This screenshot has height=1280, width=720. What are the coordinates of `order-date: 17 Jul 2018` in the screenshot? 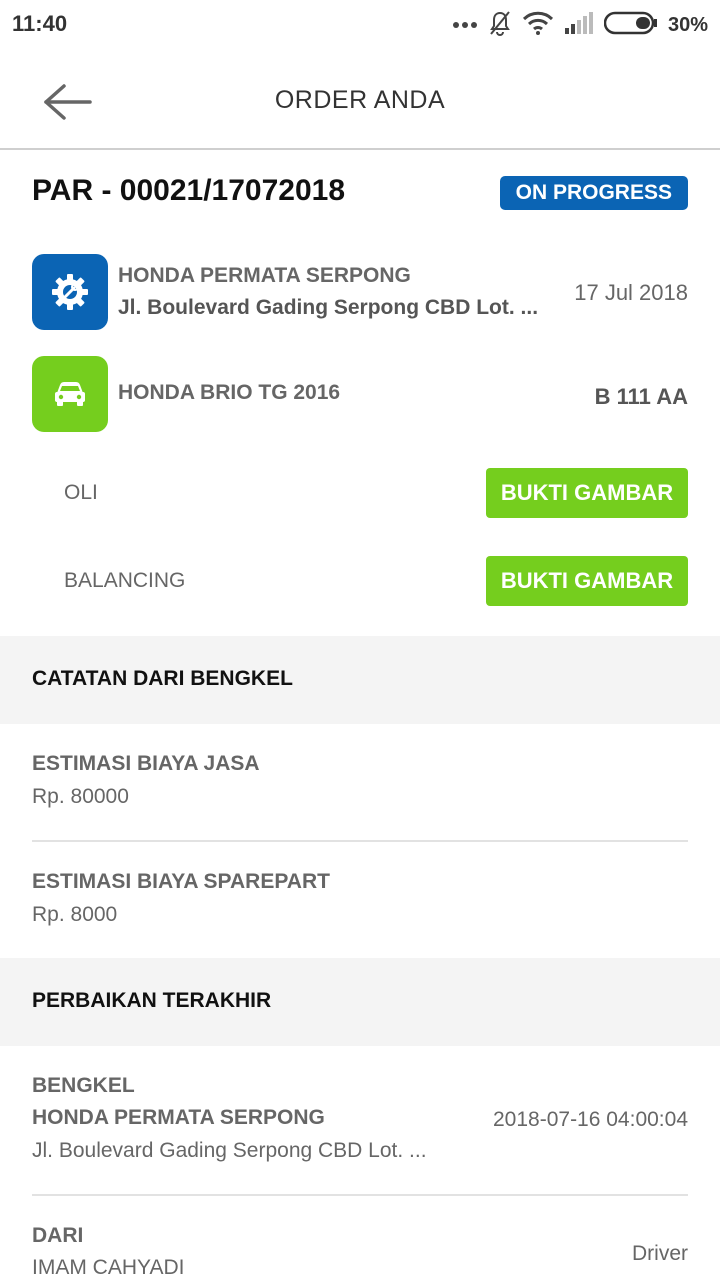 It's located at (631, 292).